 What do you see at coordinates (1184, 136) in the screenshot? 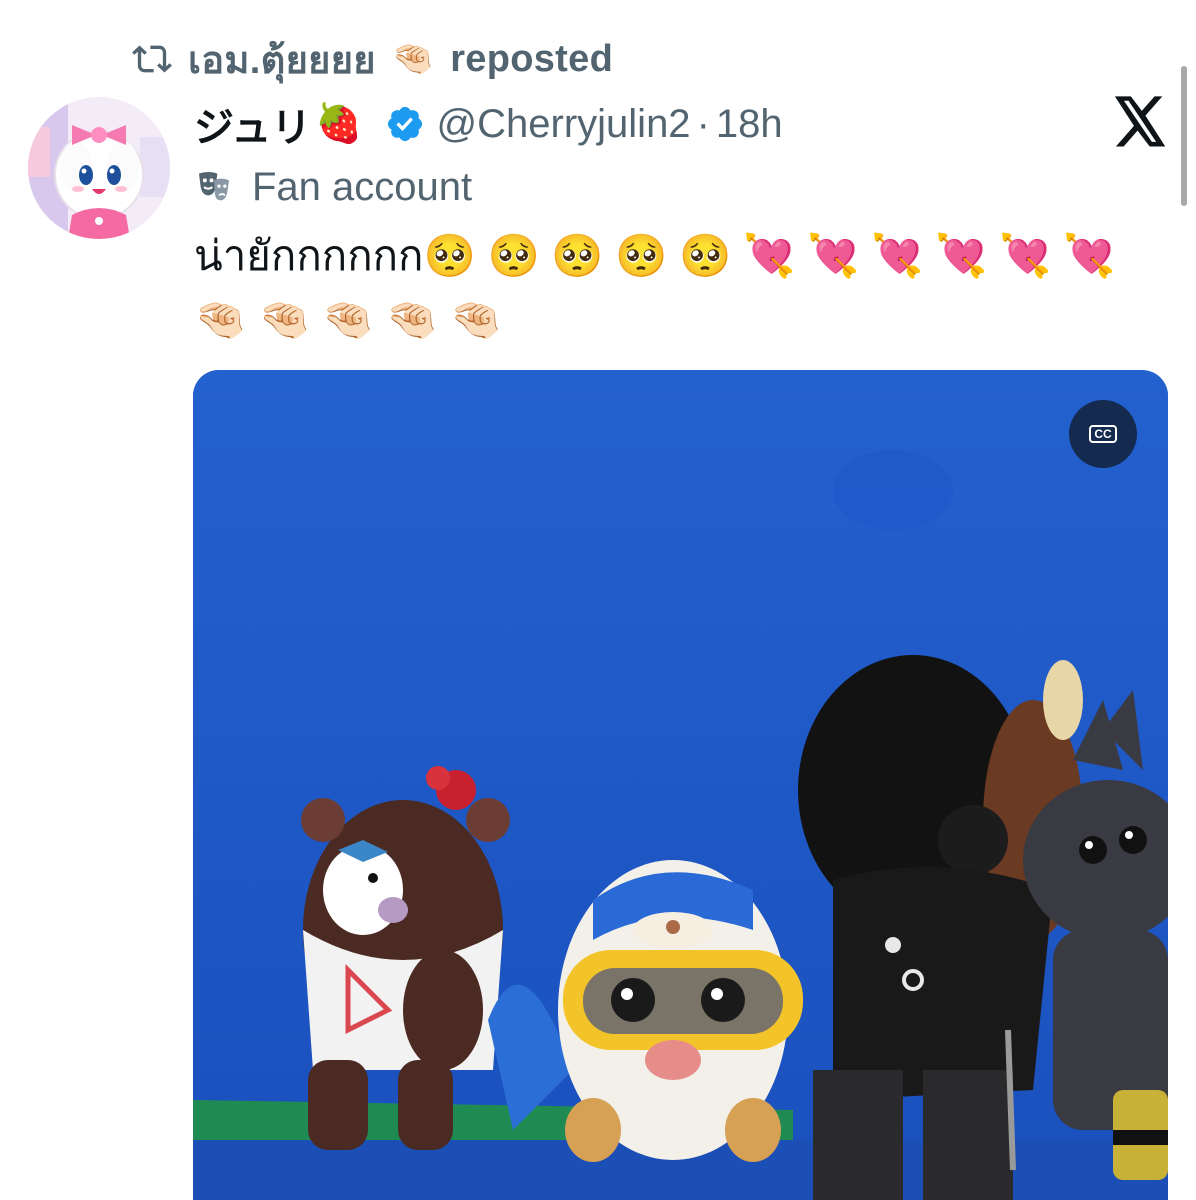
I see `scrollbar` at bounding box center [1184, 136].